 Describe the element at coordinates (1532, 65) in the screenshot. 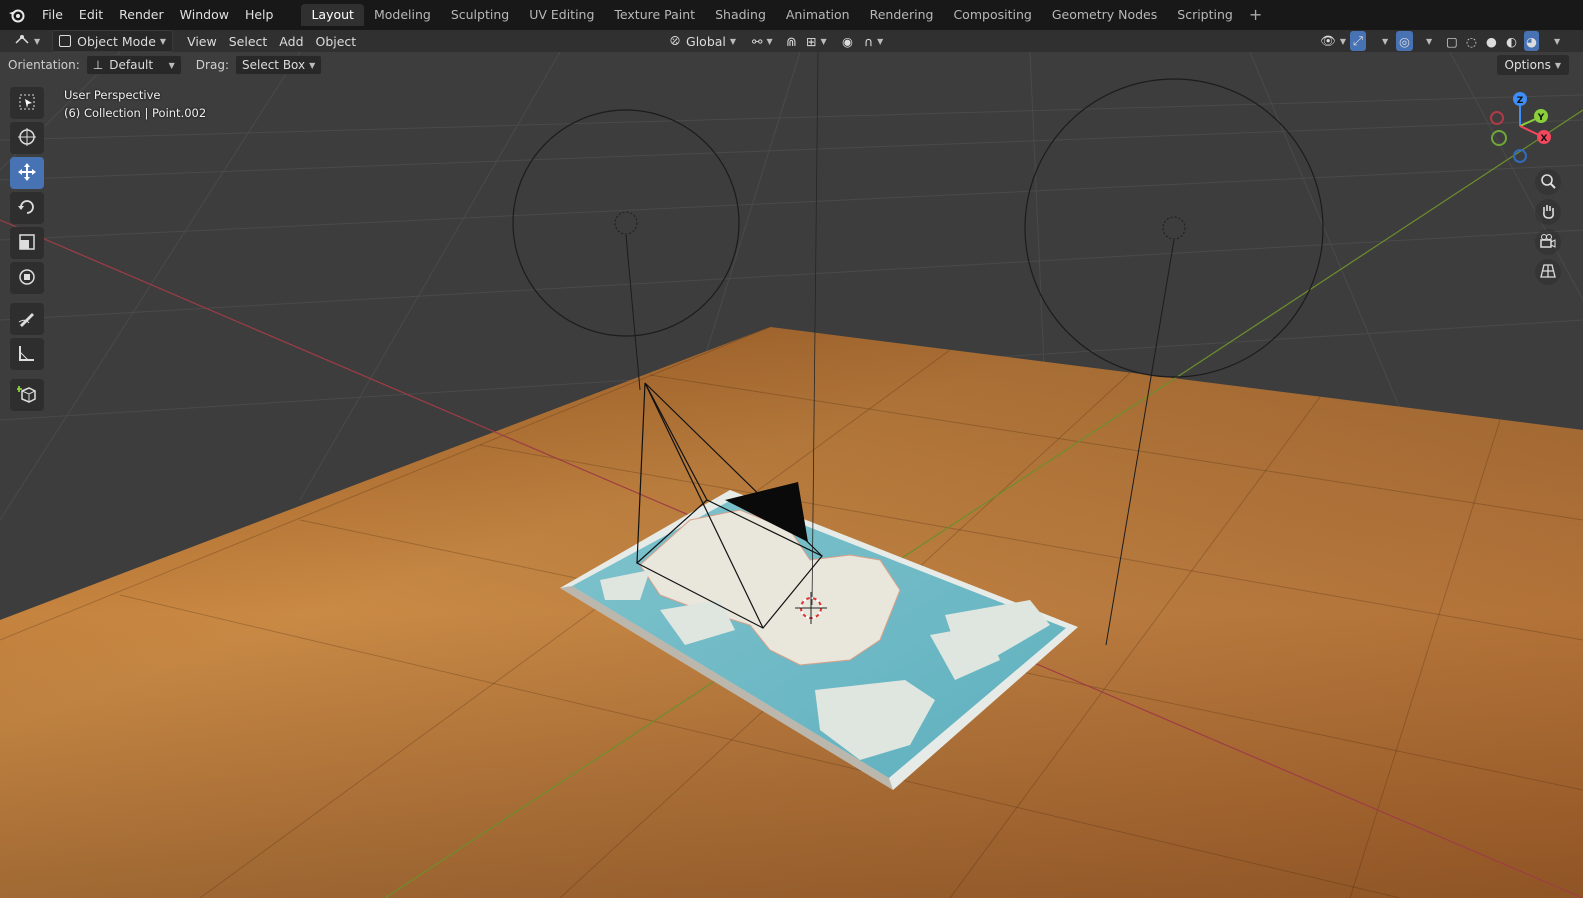

I see `options-button: Options ▼` at that location.